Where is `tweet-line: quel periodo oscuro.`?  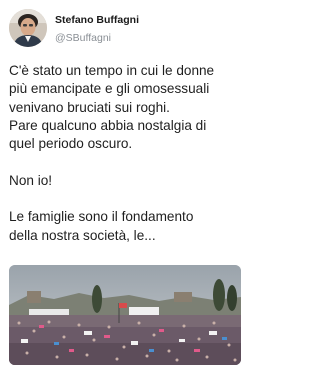 tweet-line: quel periodo oscuro. is located at coordinates (71, 144).